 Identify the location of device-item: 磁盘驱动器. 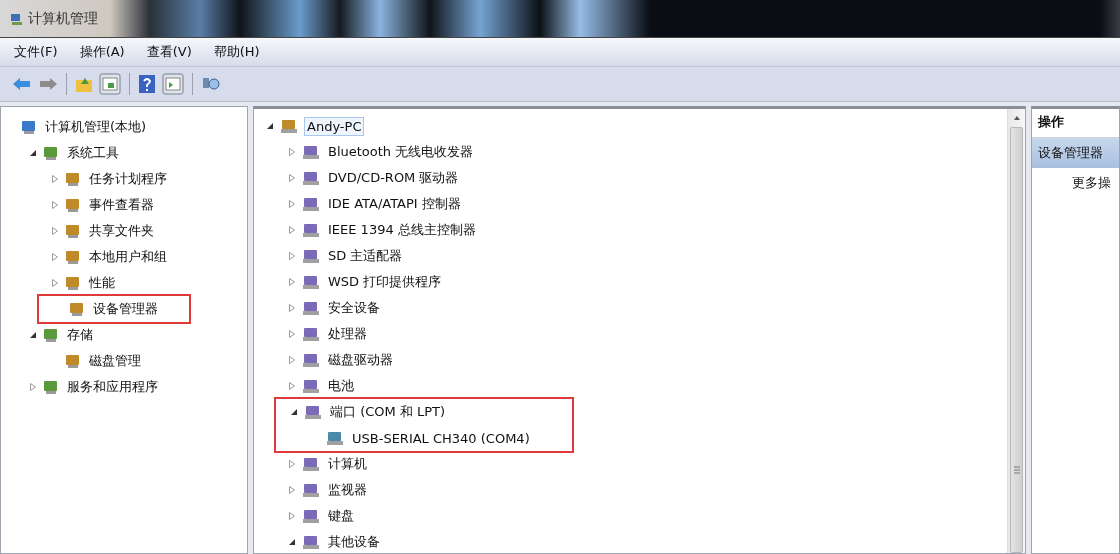
(360, 360).